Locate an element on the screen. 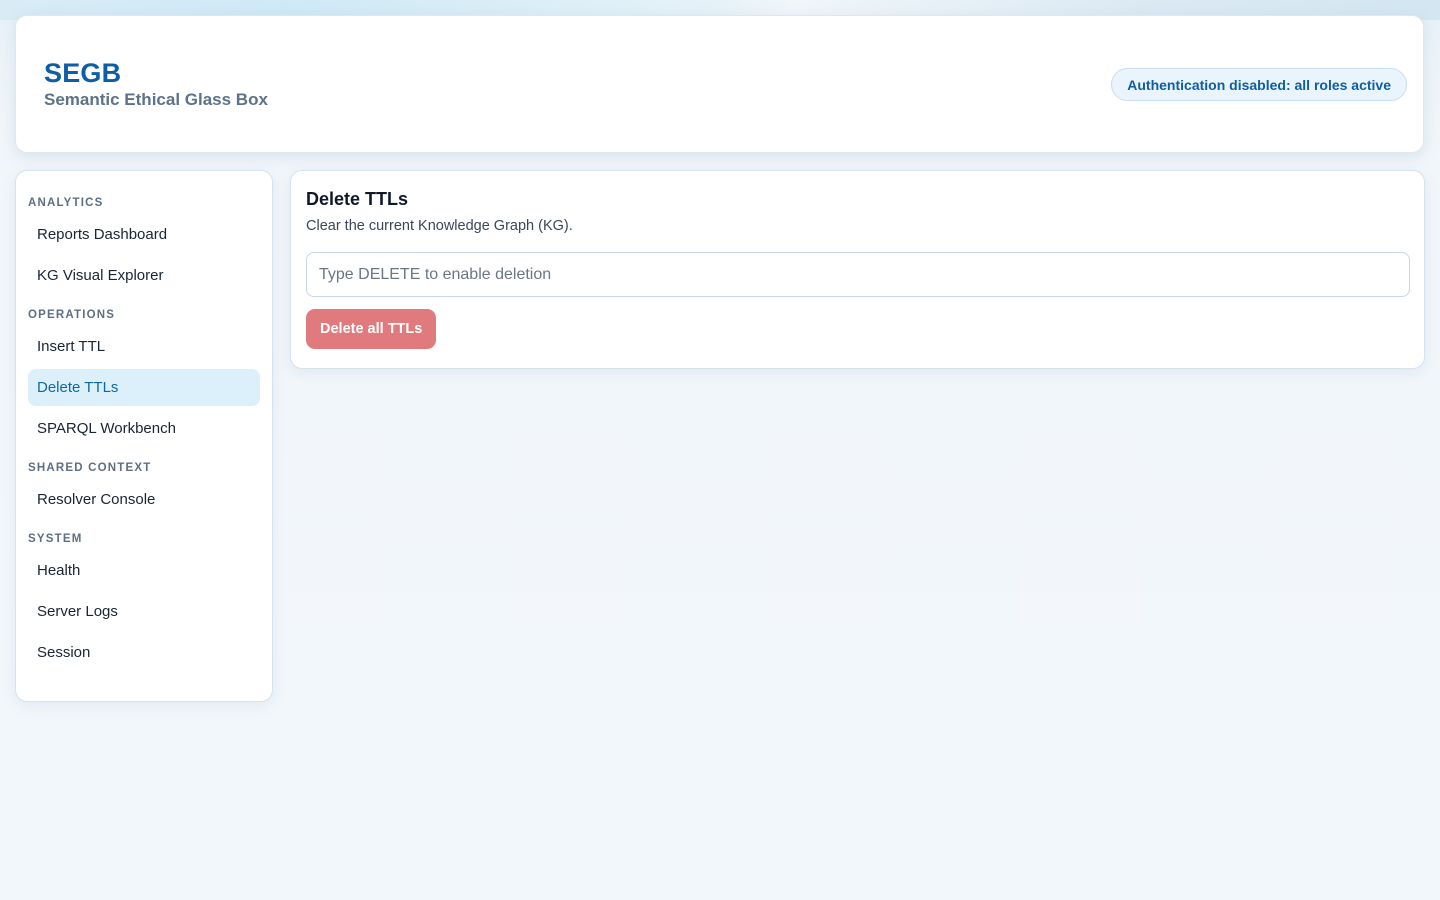  sidebar-item-delete-ttls: Delete TTLs is located at coordinates (144, 387).